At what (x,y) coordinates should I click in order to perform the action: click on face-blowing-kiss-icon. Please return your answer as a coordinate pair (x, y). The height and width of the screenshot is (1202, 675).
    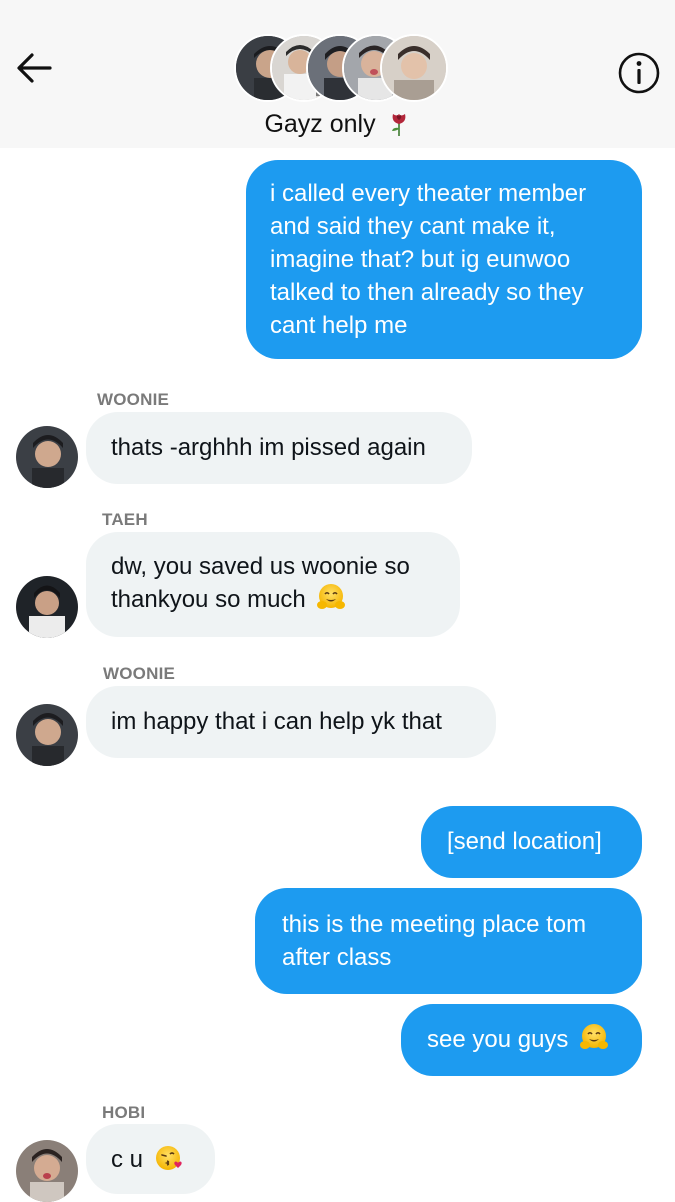
    Looking at the image, I should click on (168, 1158).